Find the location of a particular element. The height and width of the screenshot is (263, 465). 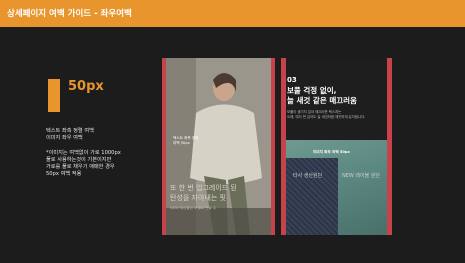

headline-line: 탄성을 자아내는 핏 is located at coordinates (198, 198).